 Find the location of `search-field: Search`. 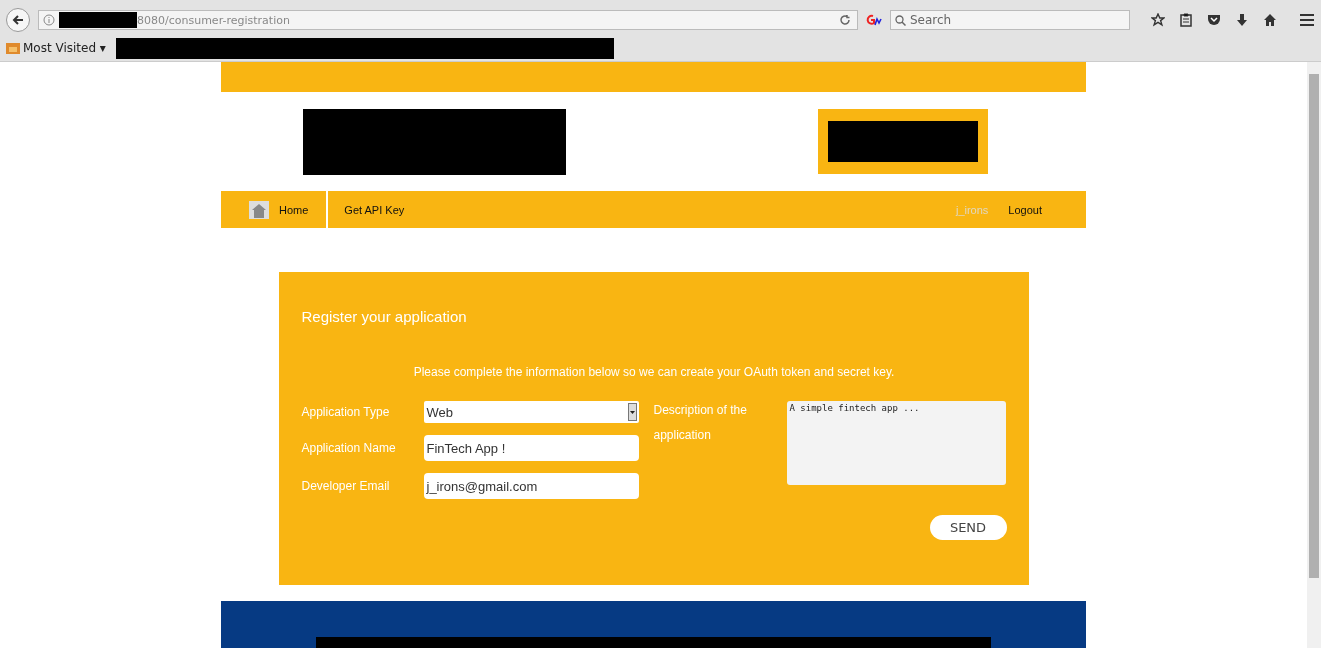

search-field: Search is located at coordinates (1010, 20).